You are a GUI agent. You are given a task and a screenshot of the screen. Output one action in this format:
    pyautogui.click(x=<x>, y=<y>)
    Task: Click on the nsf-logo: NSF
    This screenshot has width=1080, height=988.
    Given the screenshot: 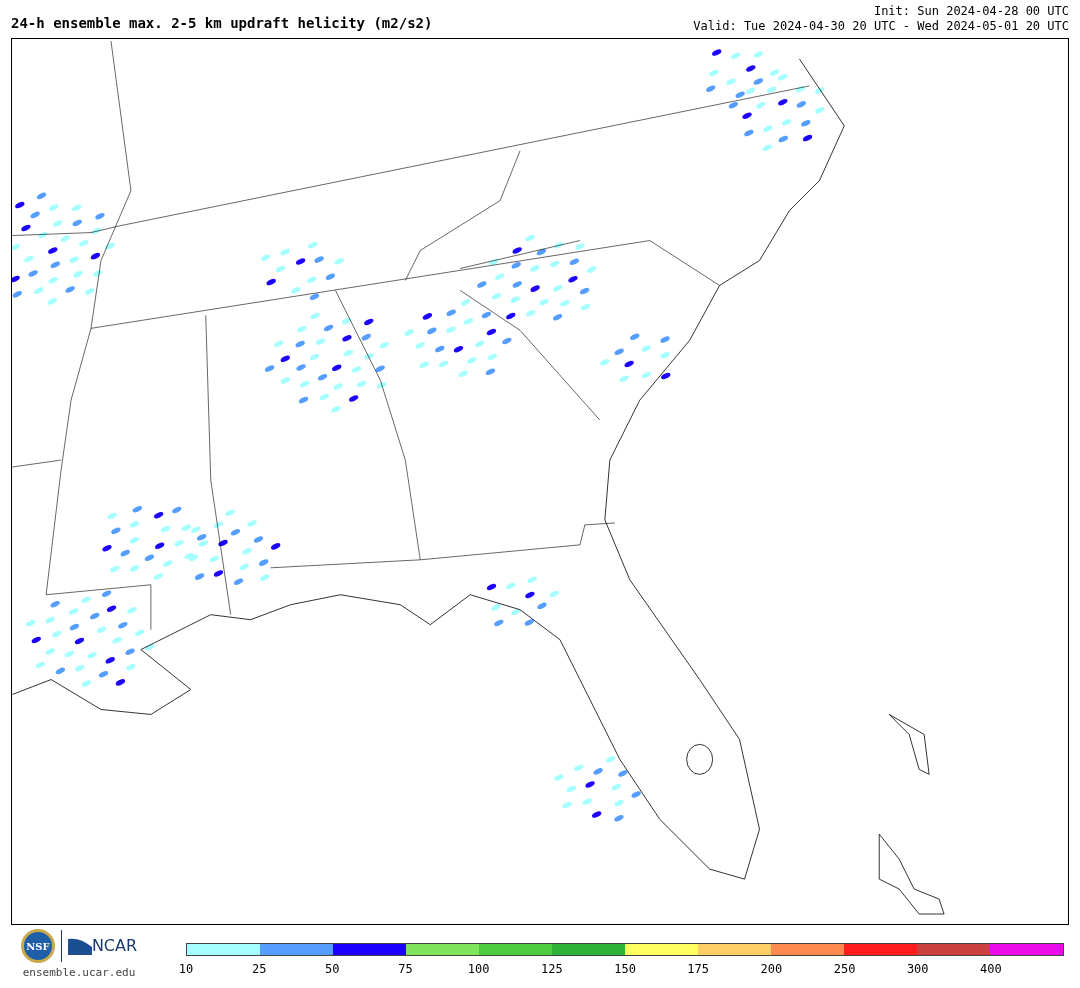 What is the action you would take?
    pyautogui.click(x=37, y=946)
    